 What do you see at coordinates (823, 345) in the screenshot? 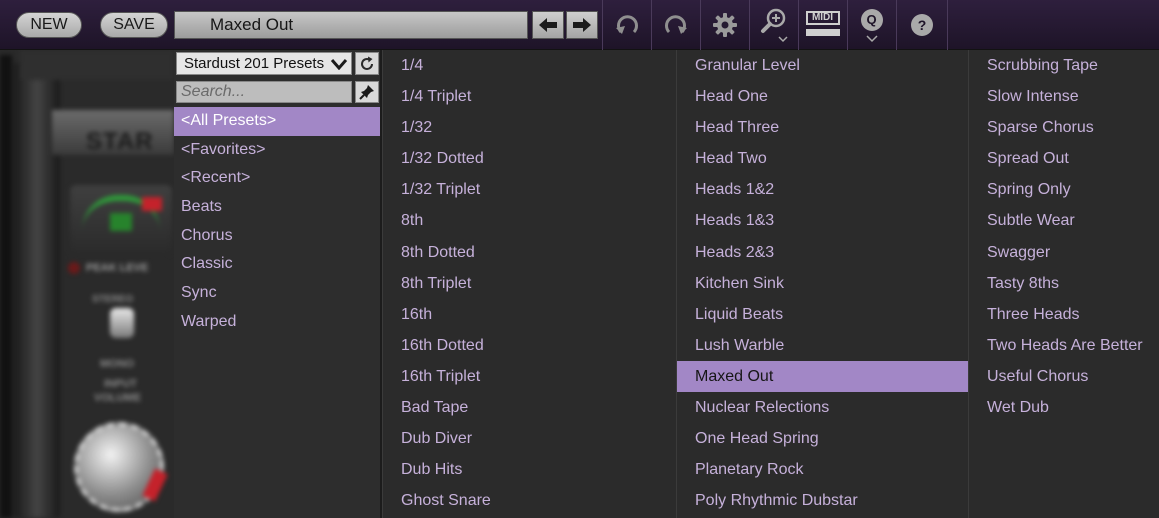
I see `preset-item: Lush Warble` at bounding box center [823, 345].